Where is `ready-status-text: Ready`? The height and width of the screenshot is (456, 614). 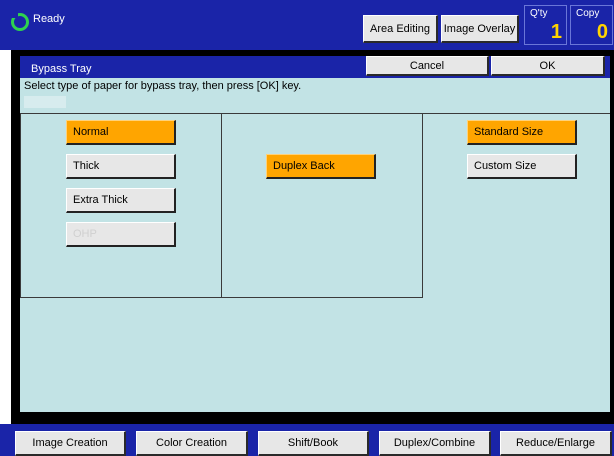 ready-status-text: Ready is located at coordinates (49, 19).